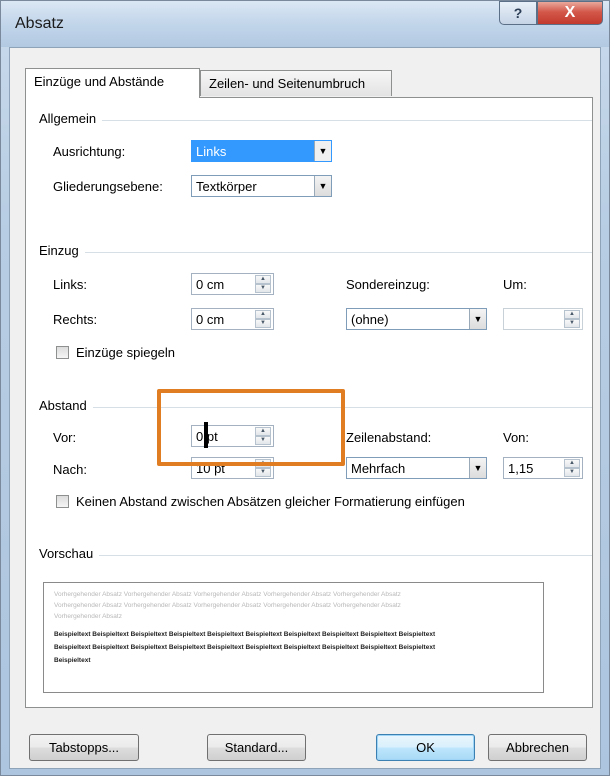  I want to click on special-indent-select: (ohne) ▼, so click(416, 319).